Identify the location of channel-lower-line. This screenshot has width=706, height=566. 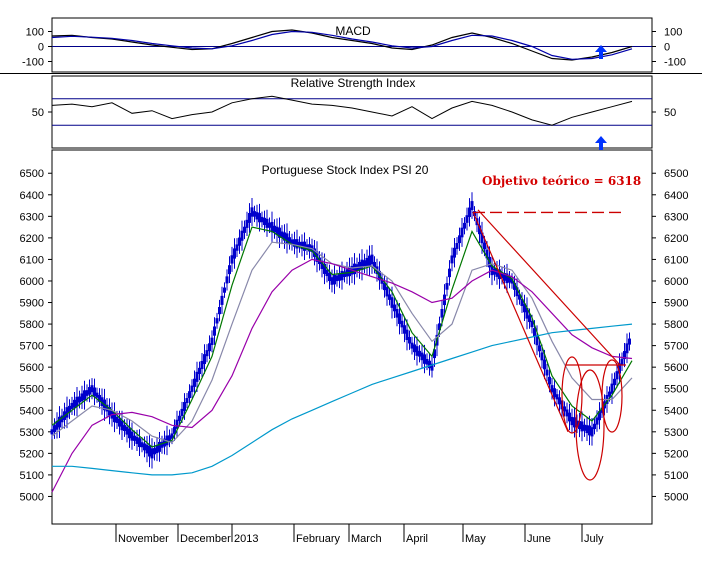
(520, 322).